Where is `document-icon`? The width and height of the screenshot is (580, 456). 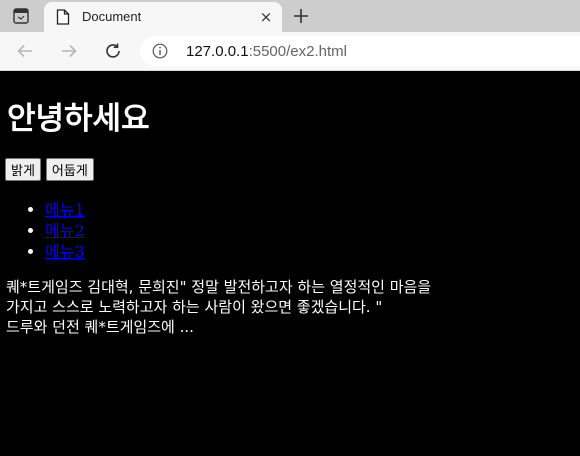
document-icon is located at coordinates (63, 17).